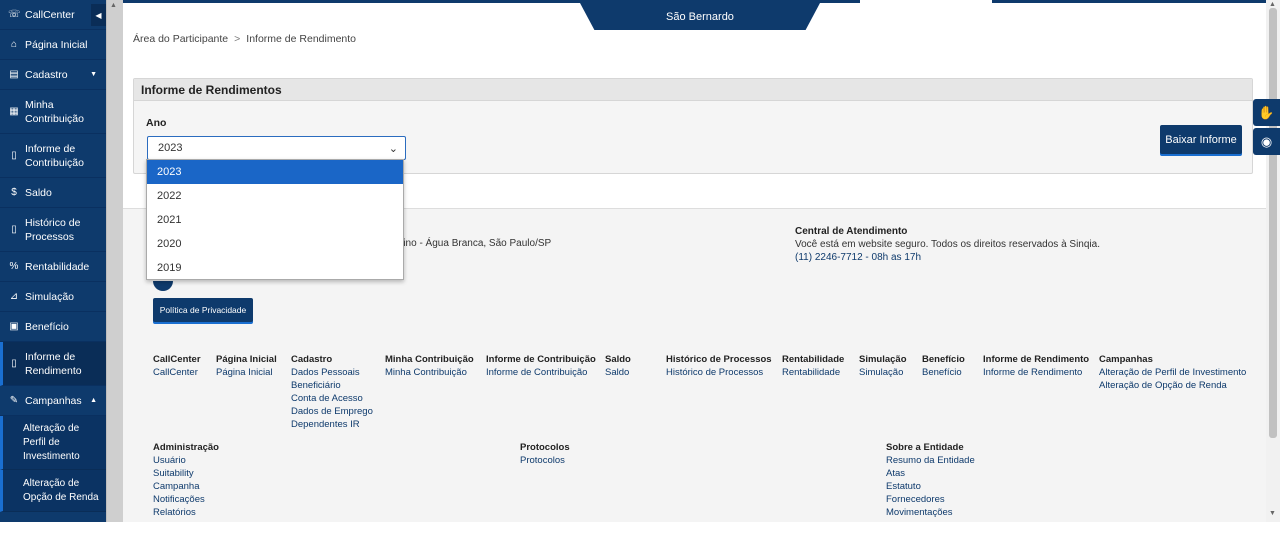 Image resolution: width=1280 pixels, height=550 pixels. What do you see at coordinates (930, 486) in the screenshot?
I see `footer-link: Estatuto` at bounding box center [930, 486].